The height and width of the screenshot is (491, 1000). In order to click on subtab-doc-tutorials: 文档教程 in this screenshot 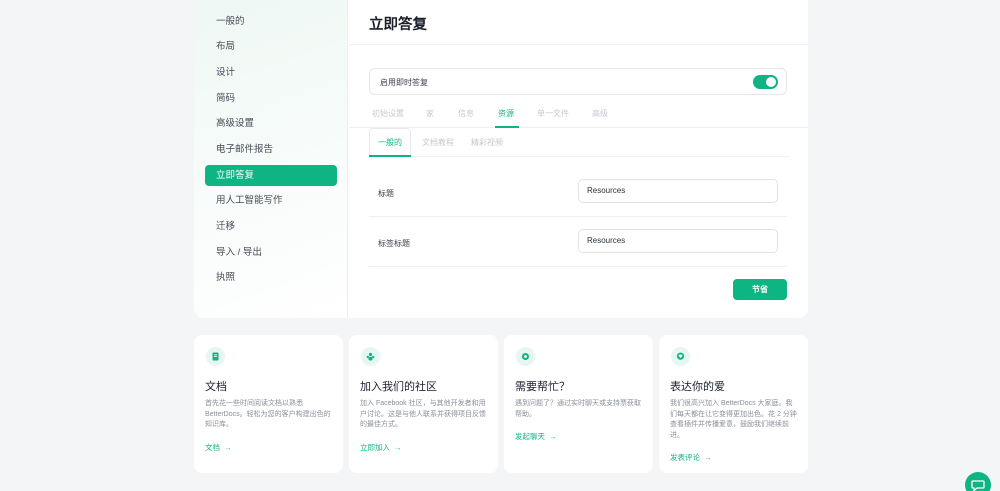, I will do `click(438, 142)`.